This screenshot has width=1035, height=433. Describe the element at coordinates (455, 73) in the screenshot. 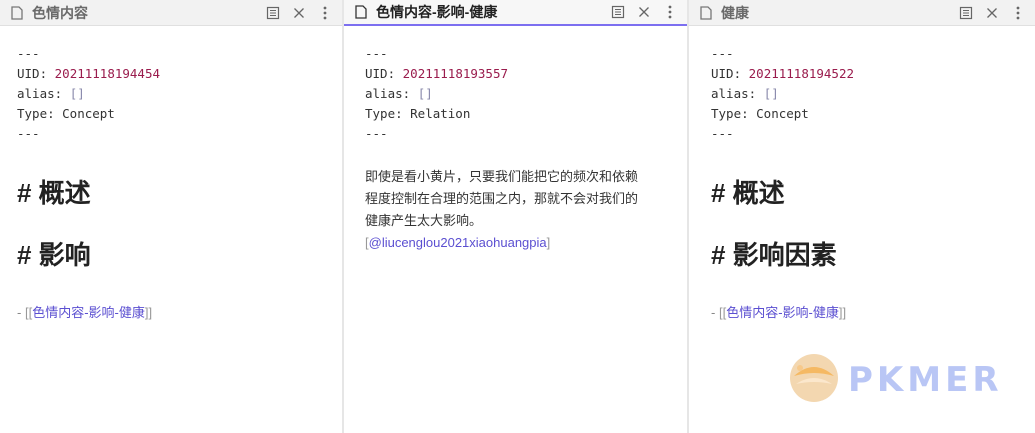

I see `uid-value: 20211118193557` at that location.